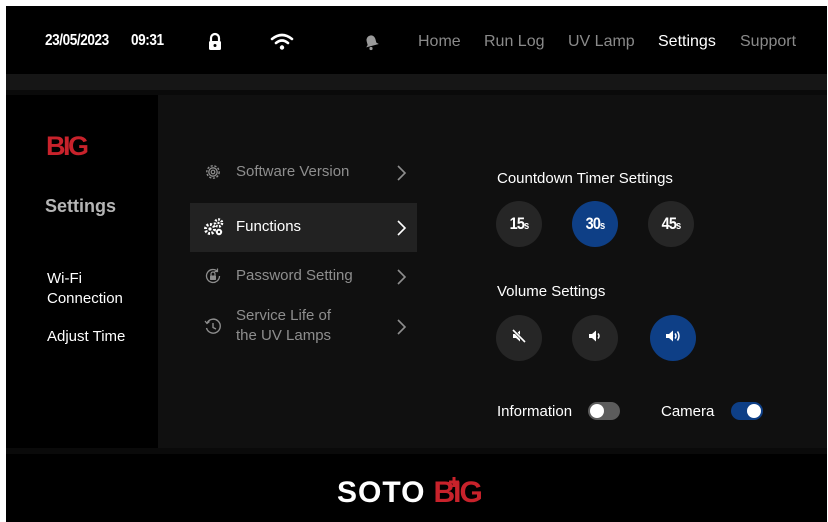  What do you see at coordinates (439, 42) in the screenshot?
I see `nav-home: Home` at bounding box center [439, 42].